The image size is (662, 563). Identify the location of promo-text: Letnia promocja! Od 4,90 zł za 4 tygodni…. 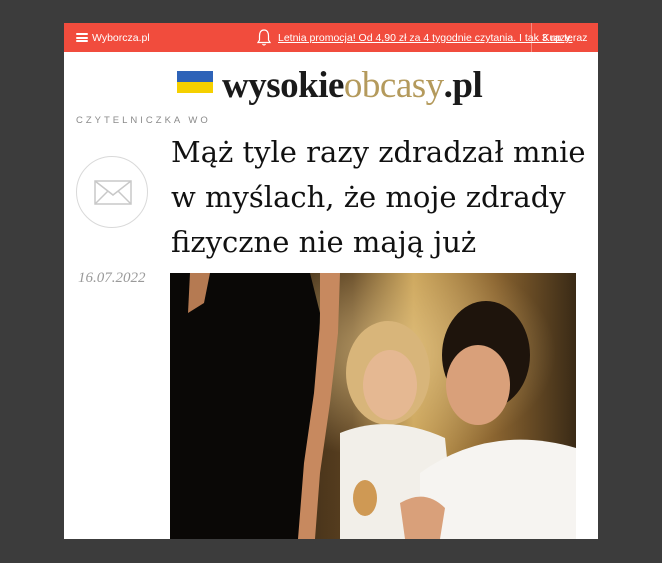
(425, 38).